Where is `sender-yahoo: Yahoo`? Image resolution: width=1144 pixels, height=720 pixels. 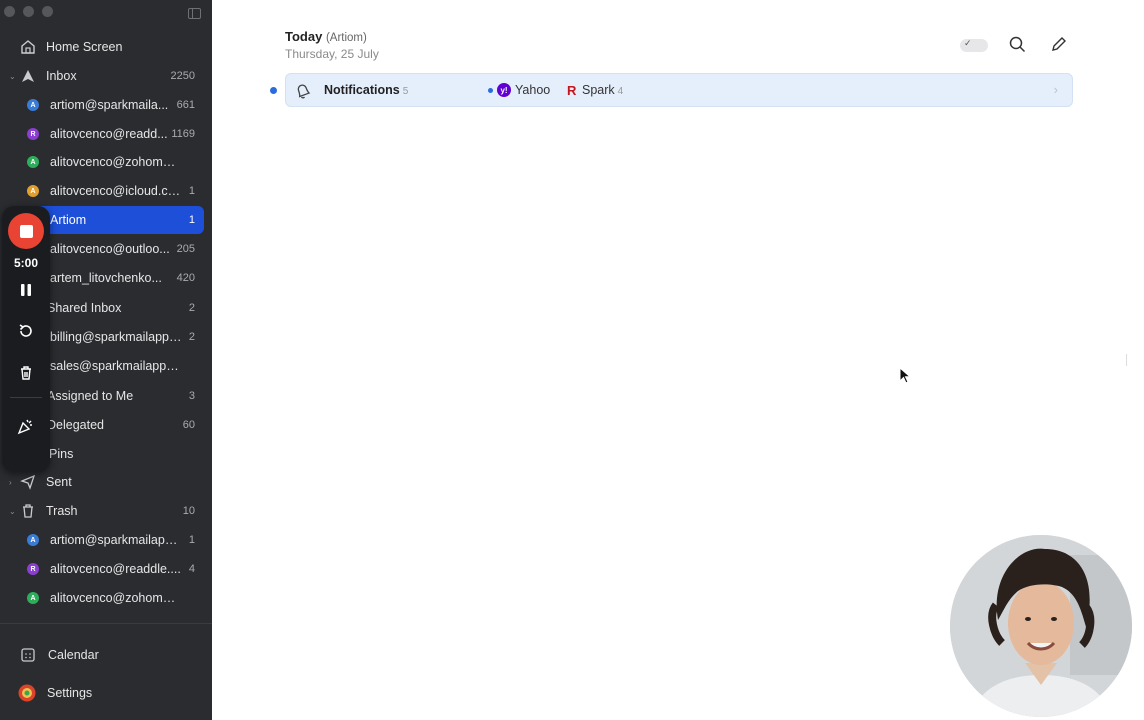 sender-yahoo: Yahoo is located at coordinates (533, 90).